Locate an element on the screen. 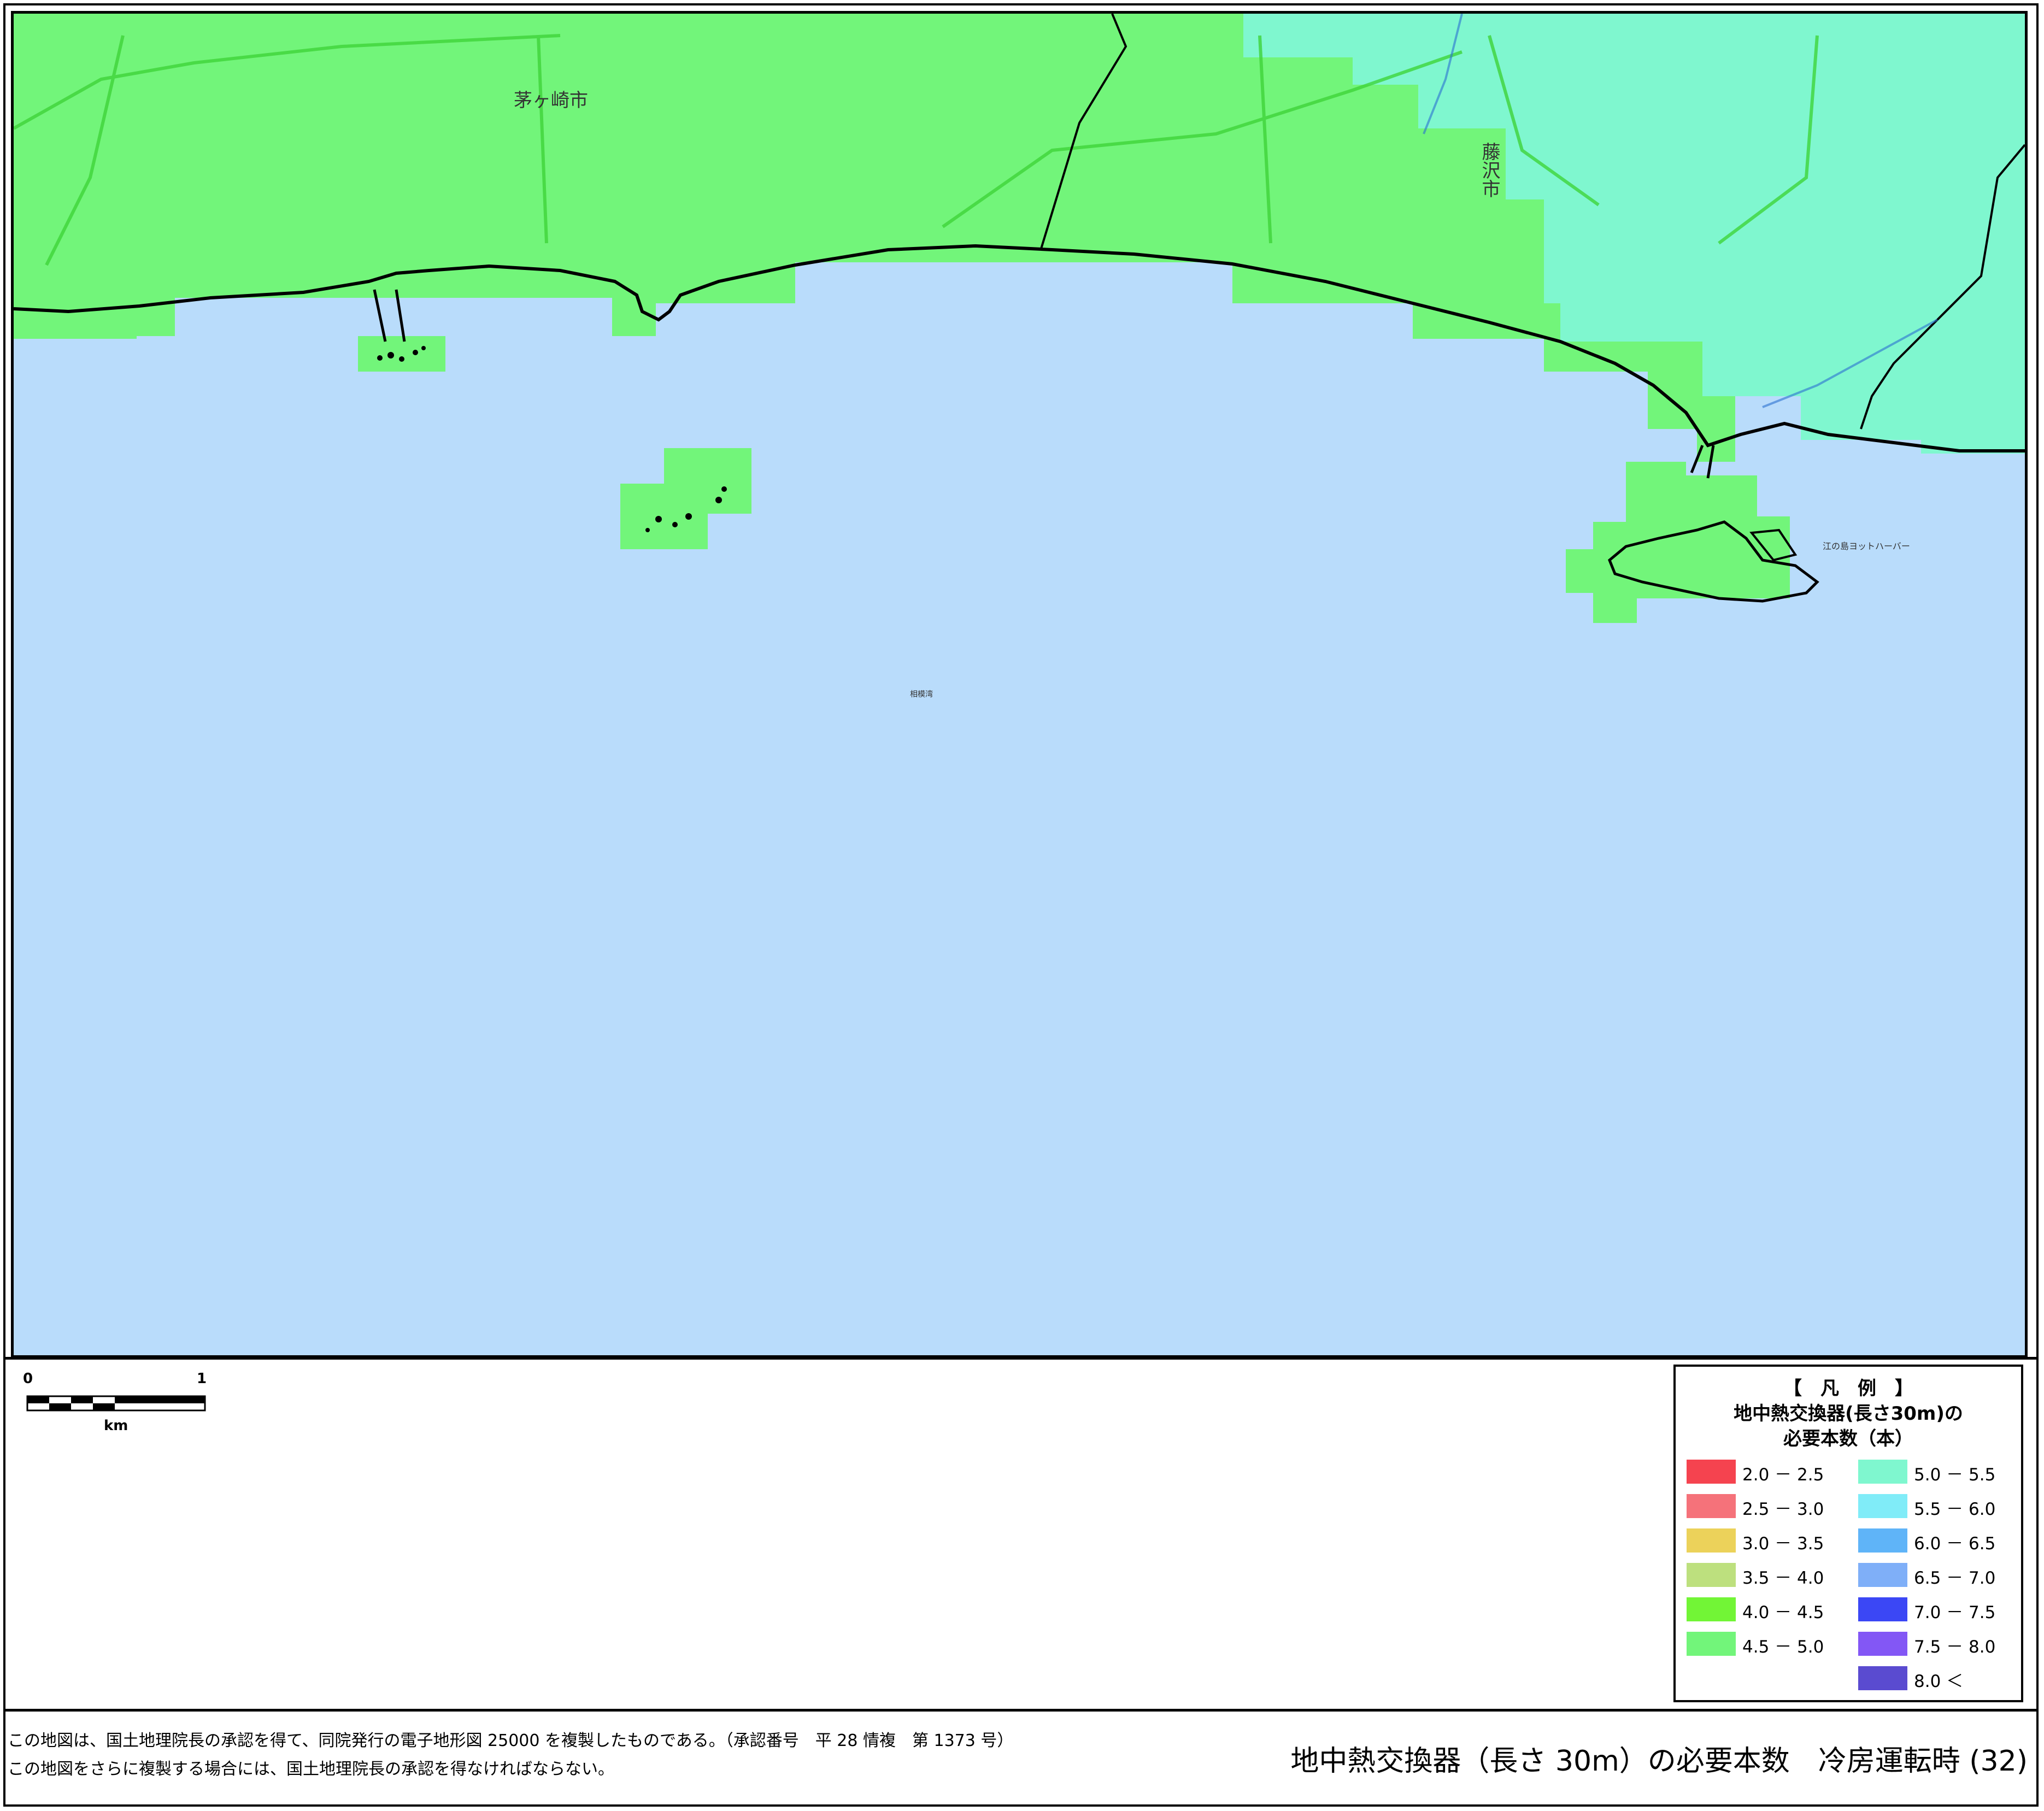 This screenshot has height=1811, width=2044. legend-label: 4.0 － 4.5 is located at coordinates (1783, 1612).